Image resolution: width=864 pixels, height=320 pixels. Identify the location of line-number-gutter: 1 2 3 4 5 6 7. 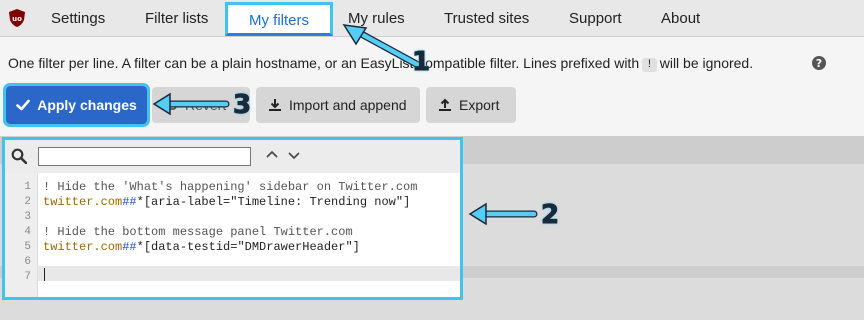
(21, 235).